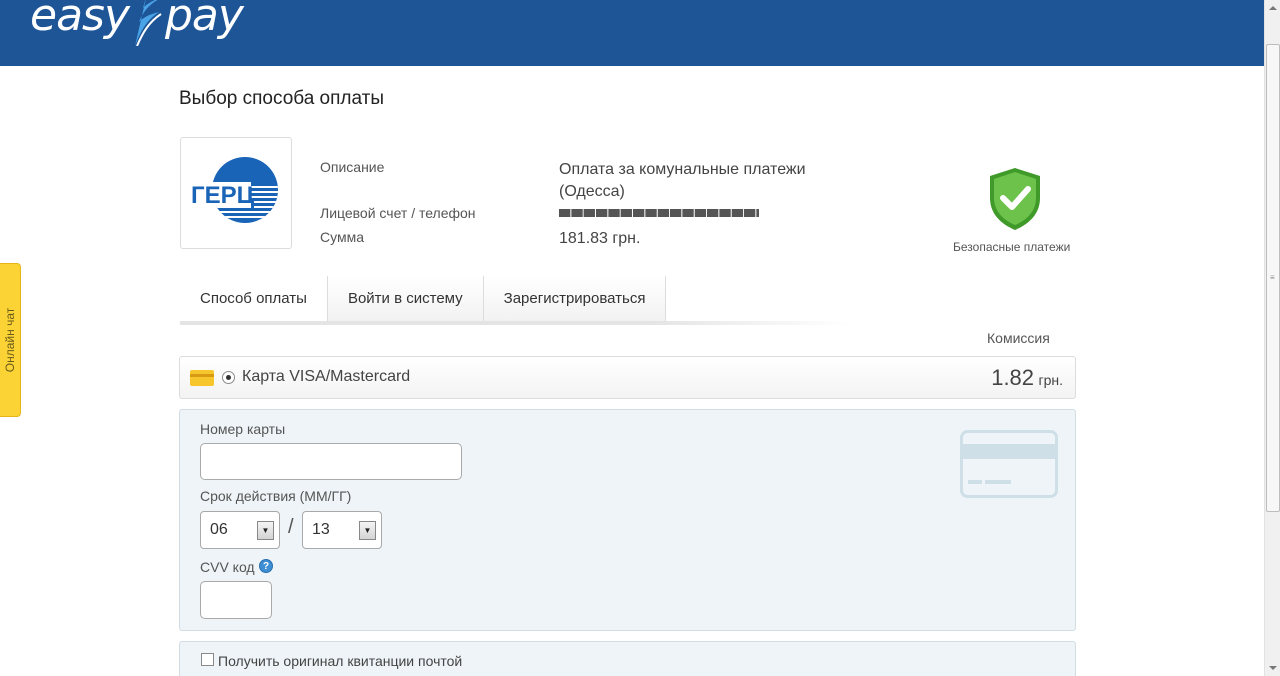 This screenshot has height=676, width=1280. I want to click on page-scrollbar: ≡, so click(1272, 338).